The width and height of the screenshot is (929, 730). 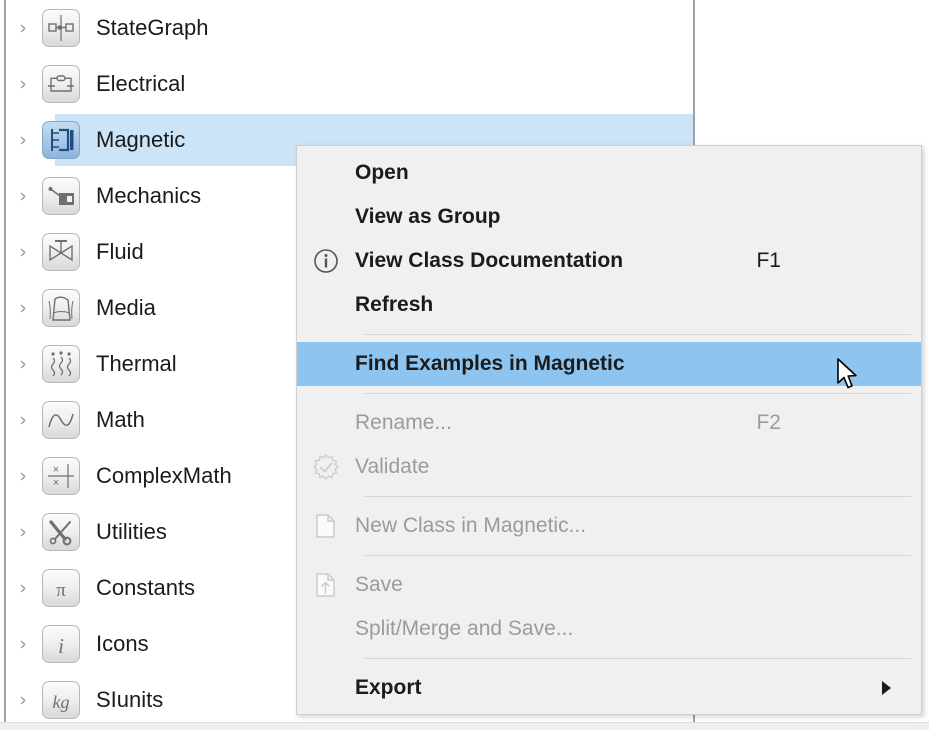 I want to click on tree-item-label: Fluid, so click(x=120, y=251).